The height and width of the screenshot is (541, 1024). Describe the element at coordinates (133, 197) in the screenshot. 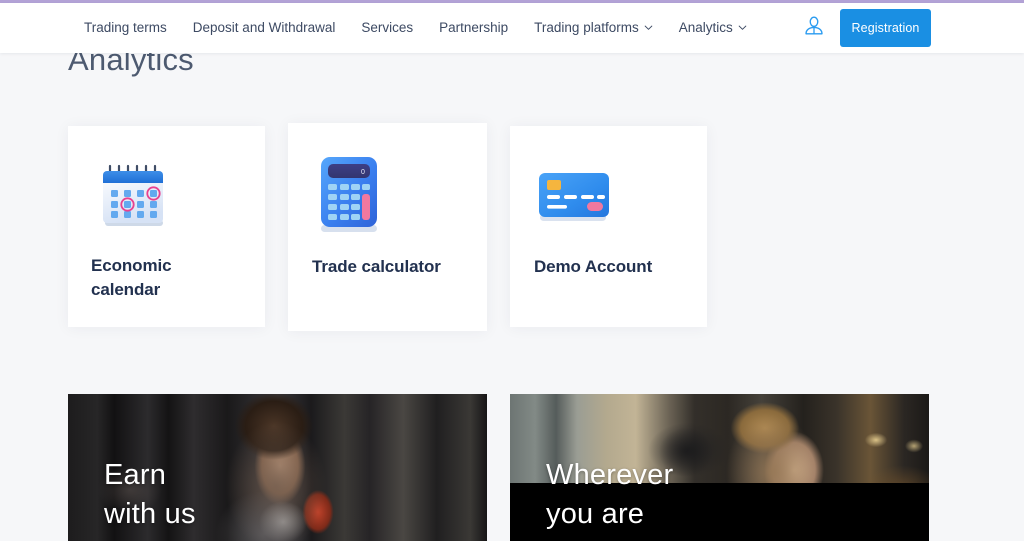

I see `calendar-icon` at that location.